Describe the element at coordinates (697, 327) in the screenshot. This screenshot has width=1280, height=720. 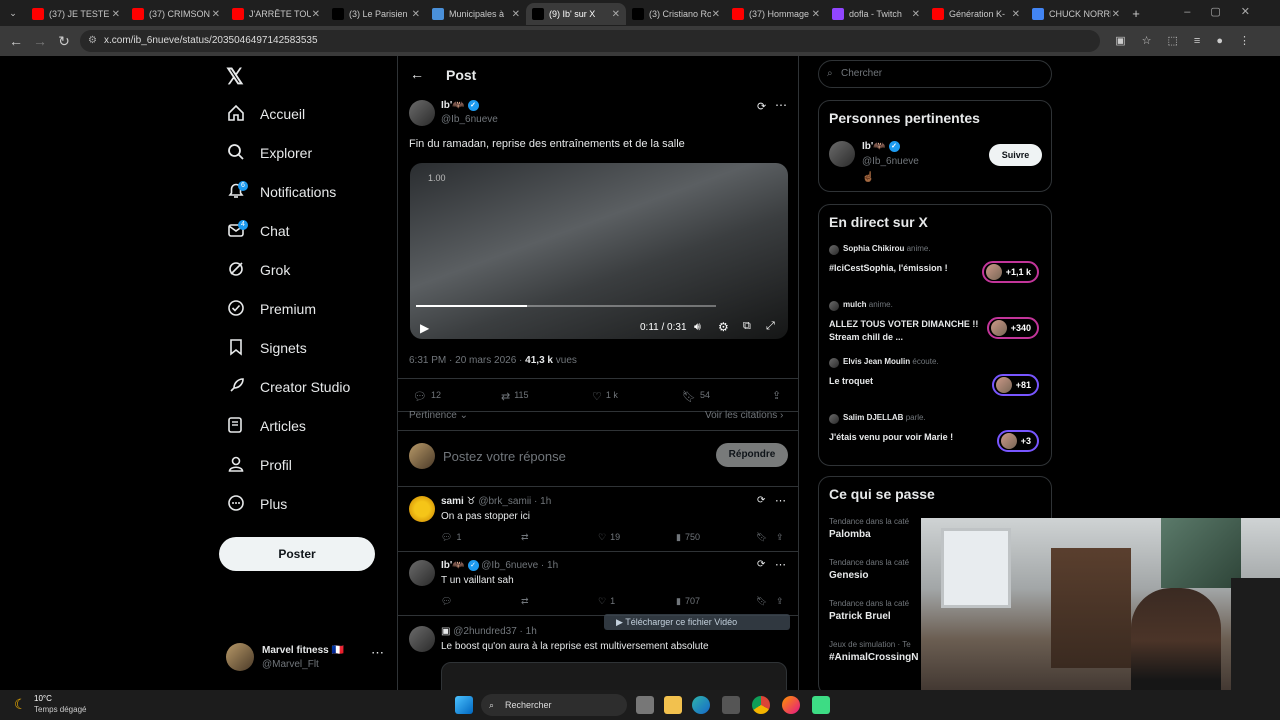
I see `volume-icon: 🔊︎` at that location.